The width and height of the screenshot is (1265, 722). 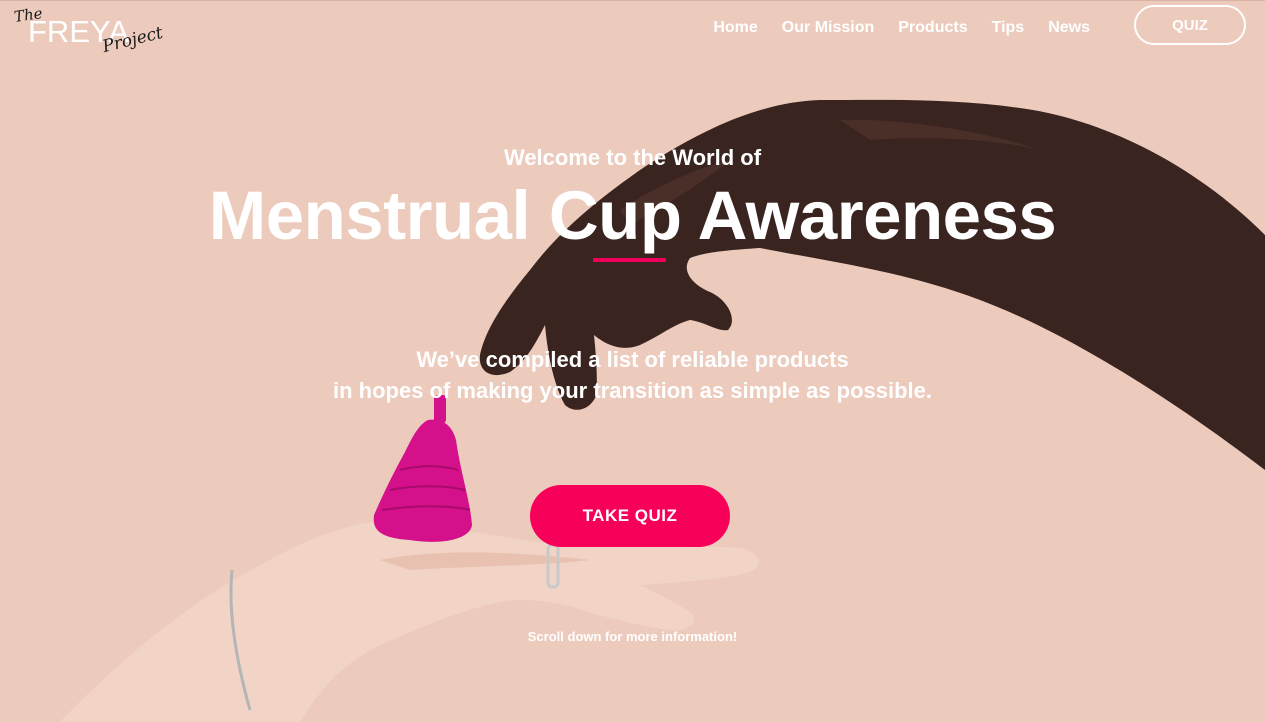 What do you see at coordinates (422, 468) in the screenshot?
I see `menstrual-cup` at bounding box center [422, 468].